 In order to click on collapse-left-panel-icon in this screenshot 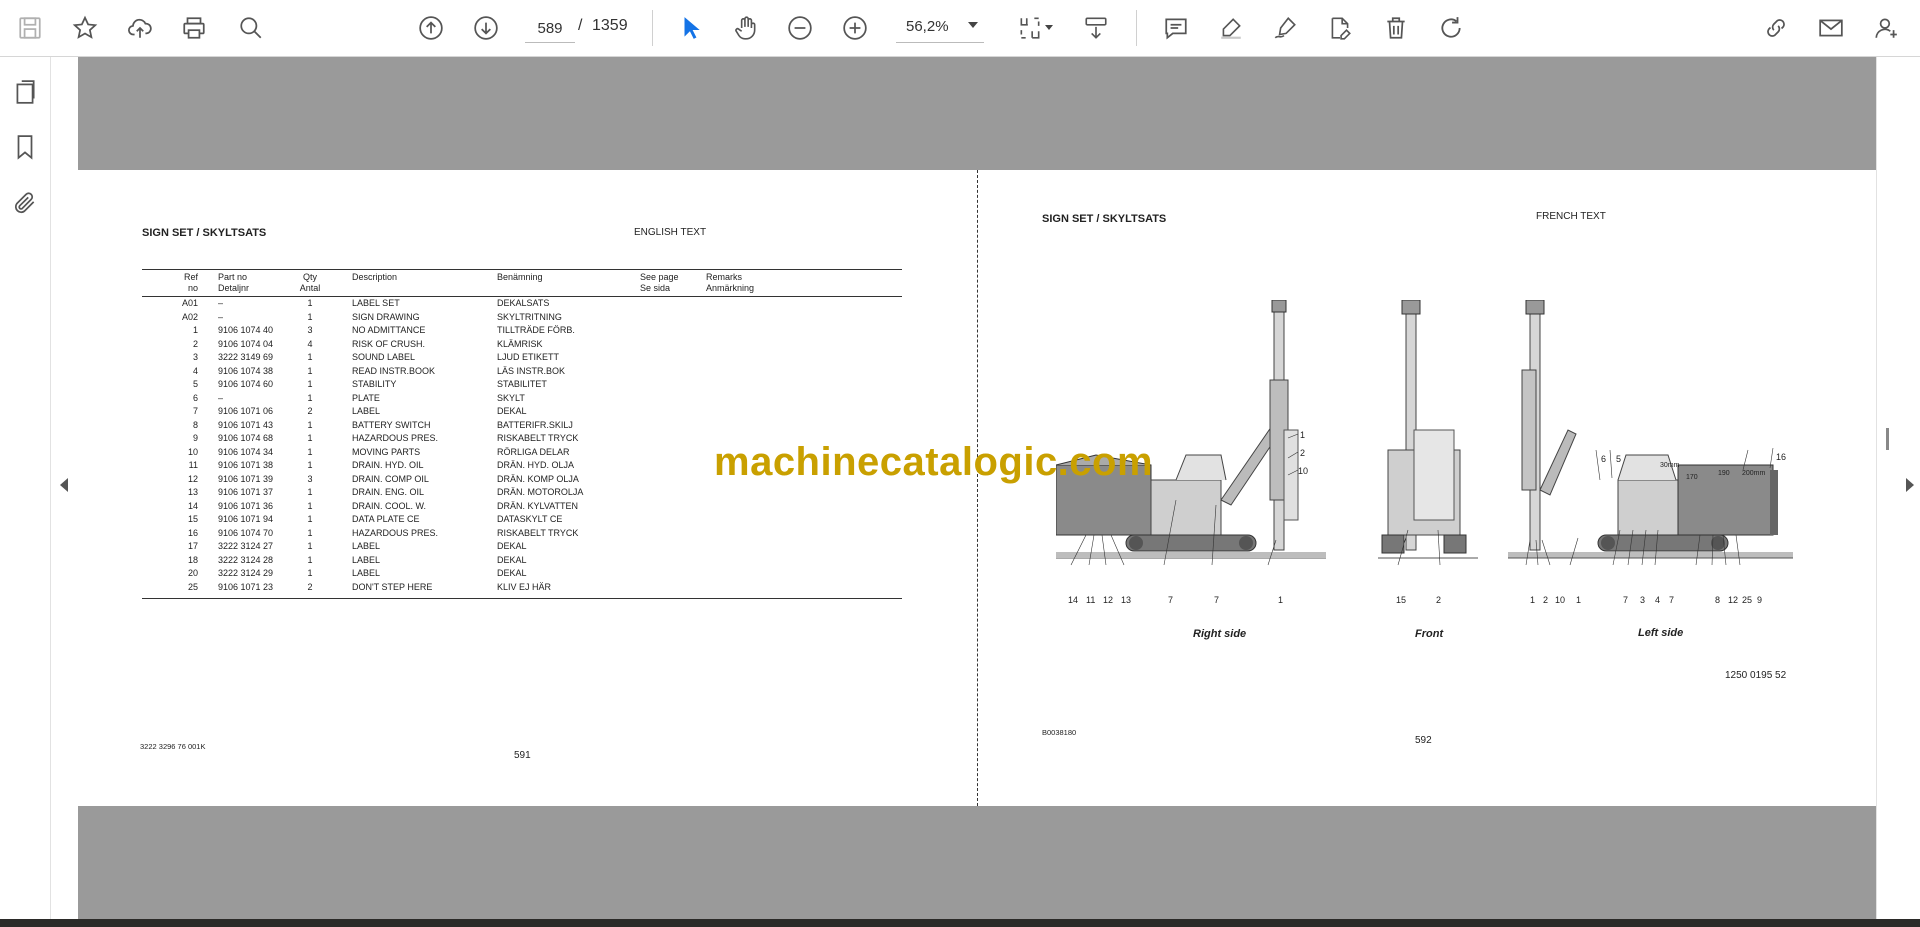, I will do `click(64, 485)`.